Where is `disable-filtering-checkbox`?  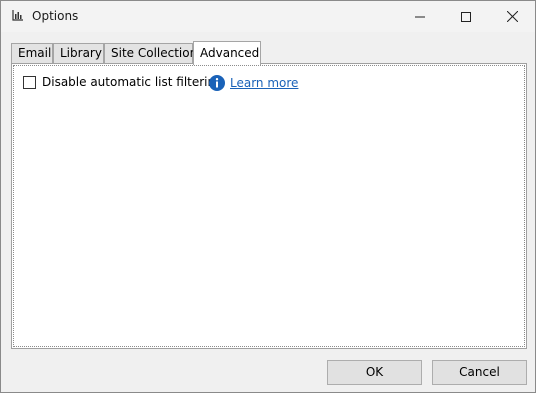 disable-filtering-checkbox is located at coordinates (29, 82).